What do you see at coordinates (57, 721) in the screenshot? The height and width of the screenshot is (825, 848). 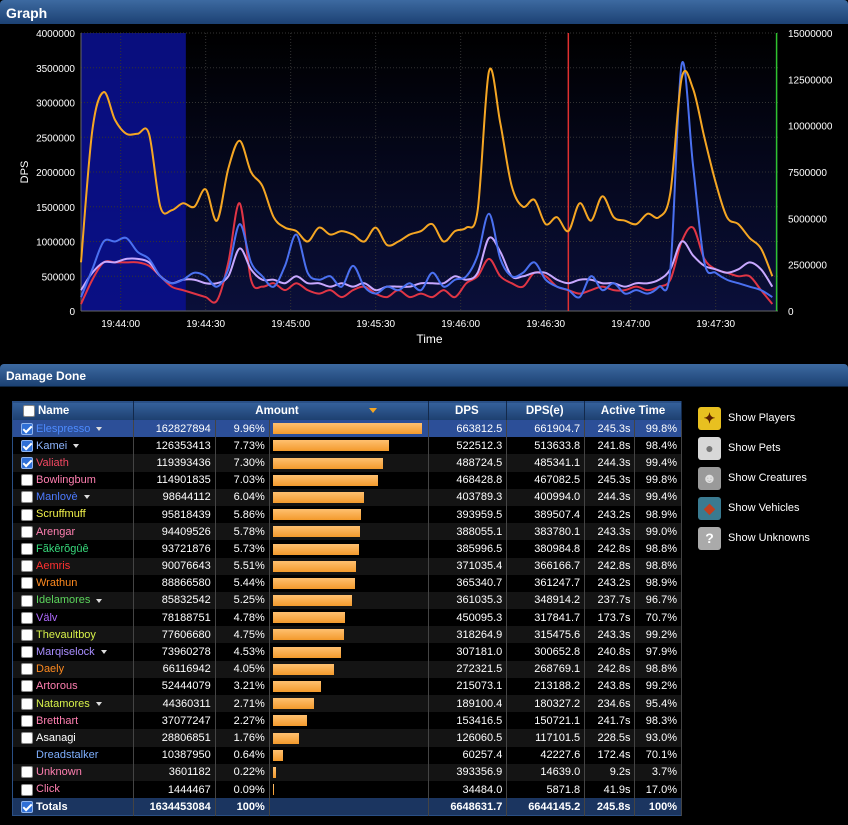 I see `player-name: Bretthart` at bounding box center [57, 721].